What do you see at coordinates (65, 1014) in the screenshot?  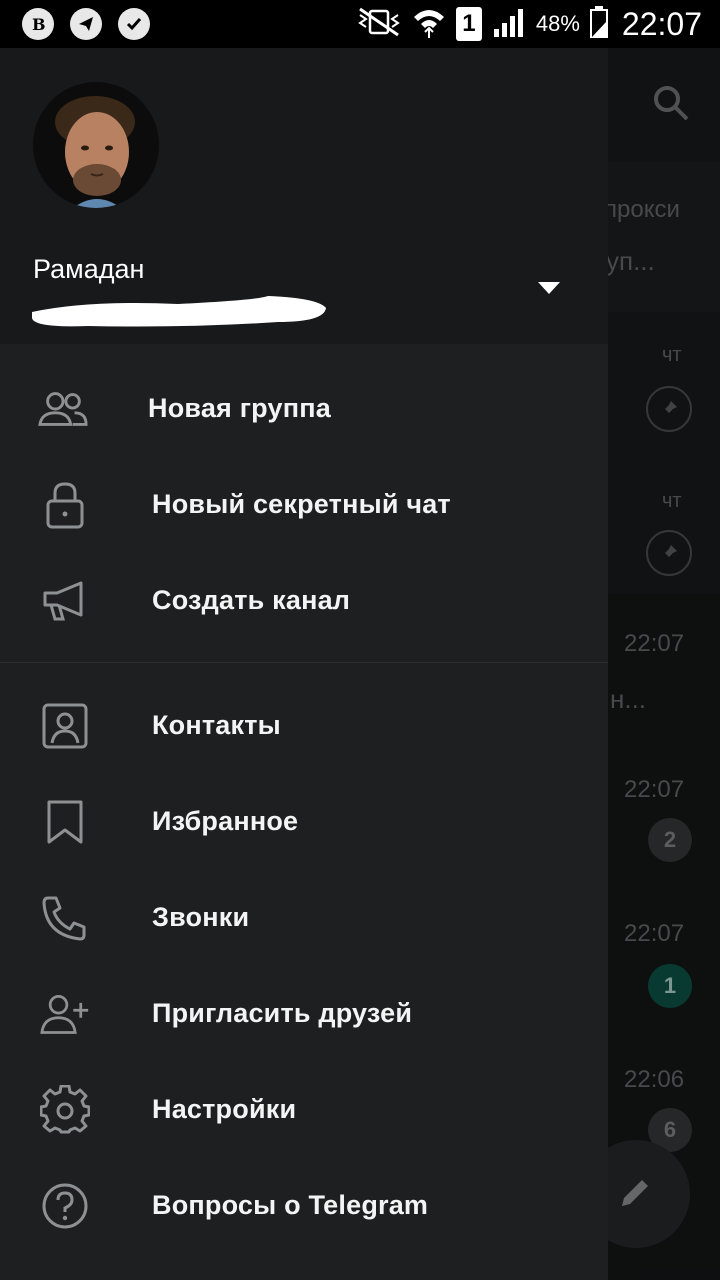 I see `add-user-icon` at bounding box center [65, 1014].